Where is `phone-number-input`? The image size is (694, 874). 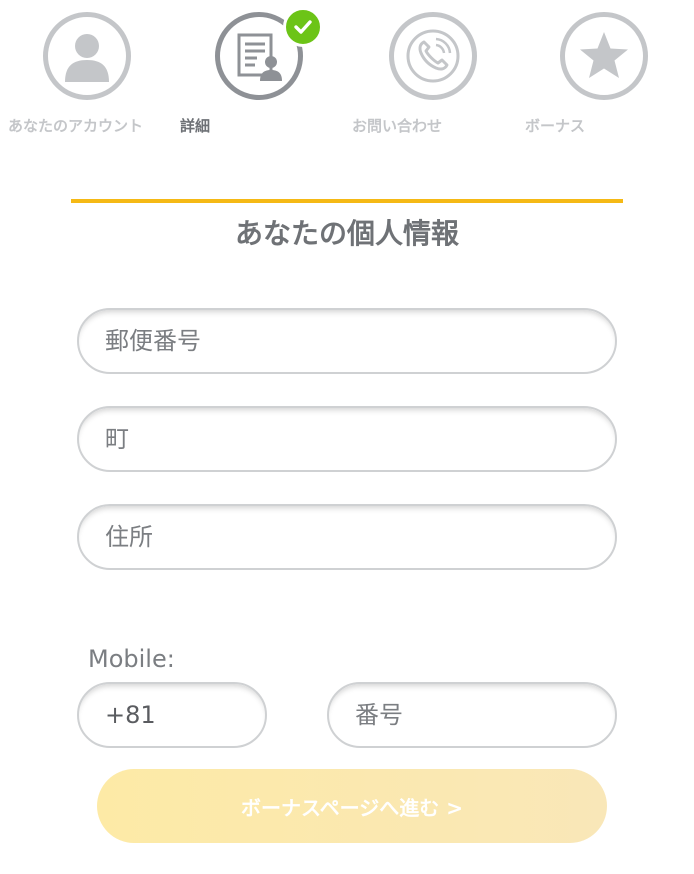
phone-number-input is located at coordinates (472, 715).